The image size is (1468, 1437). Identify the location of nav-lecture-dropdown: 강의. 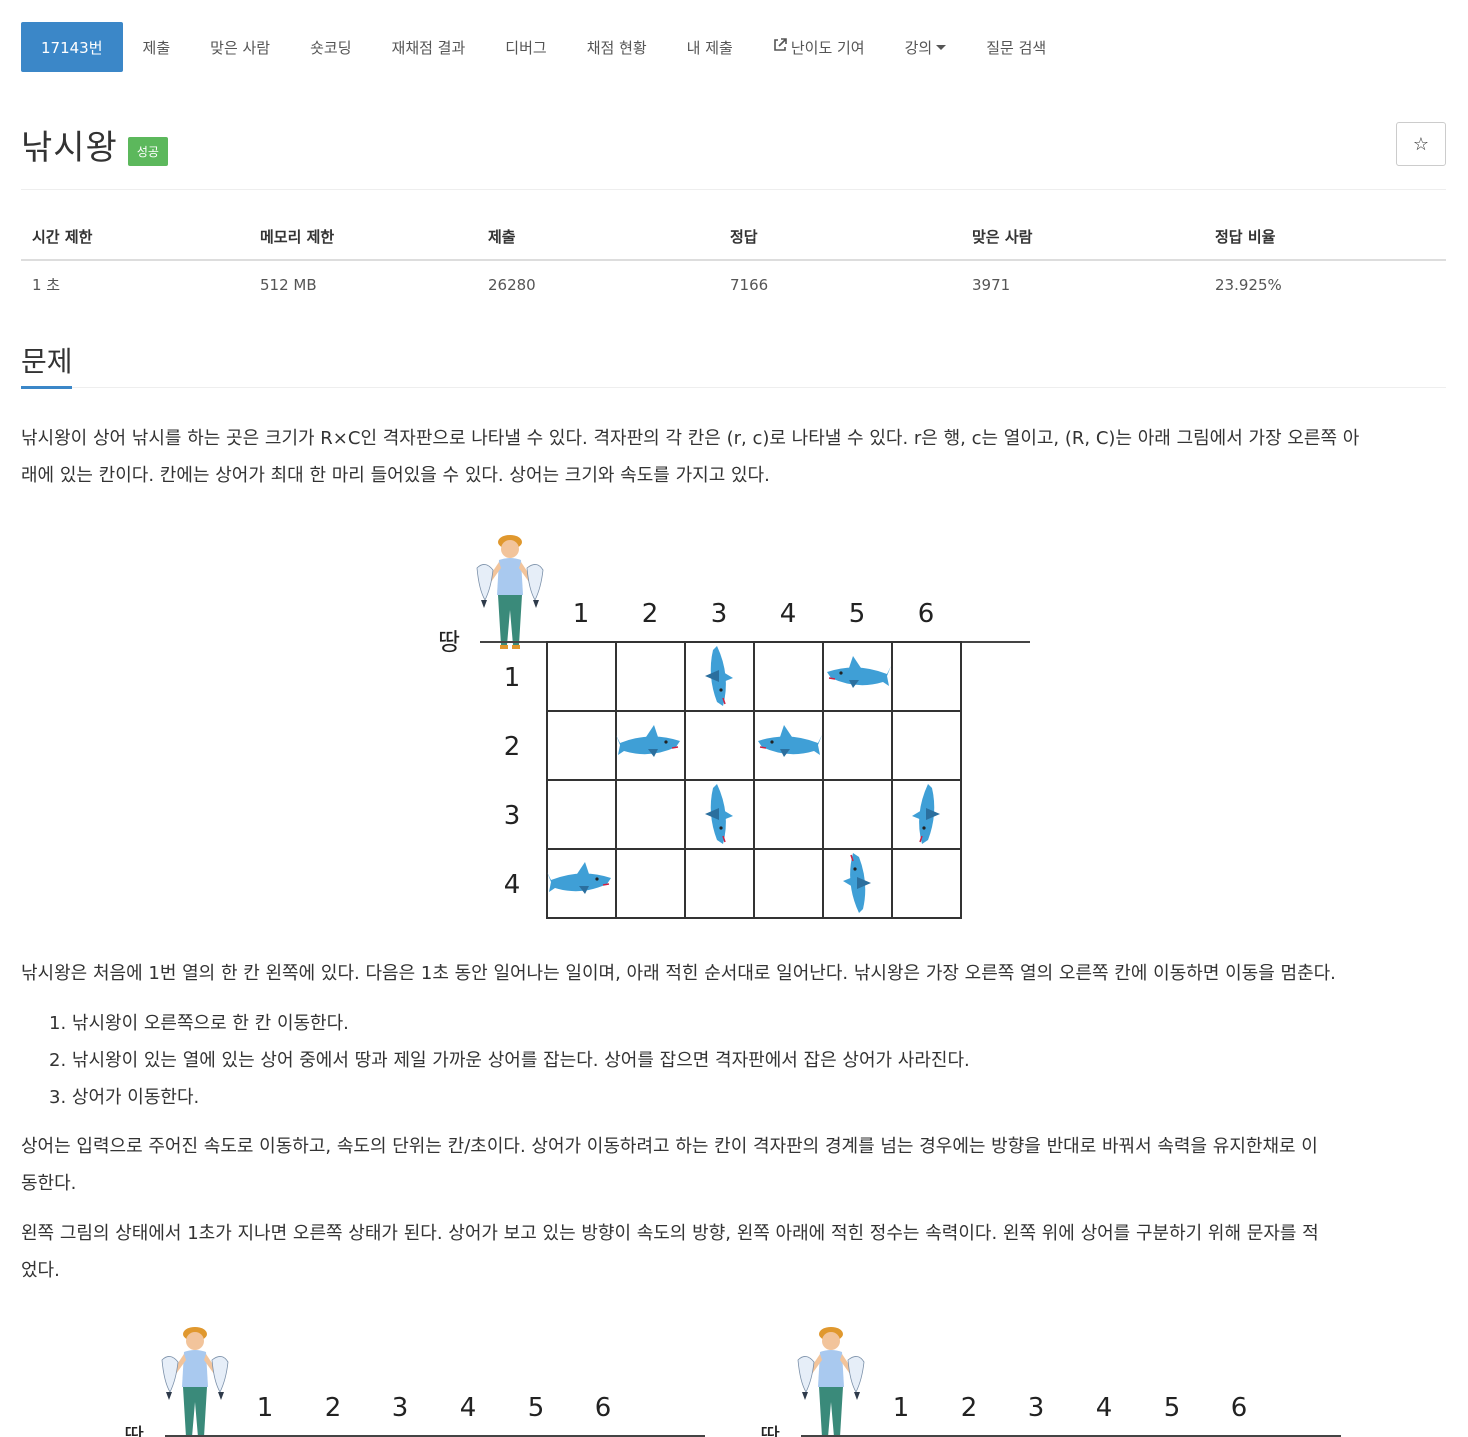
(926, 47).